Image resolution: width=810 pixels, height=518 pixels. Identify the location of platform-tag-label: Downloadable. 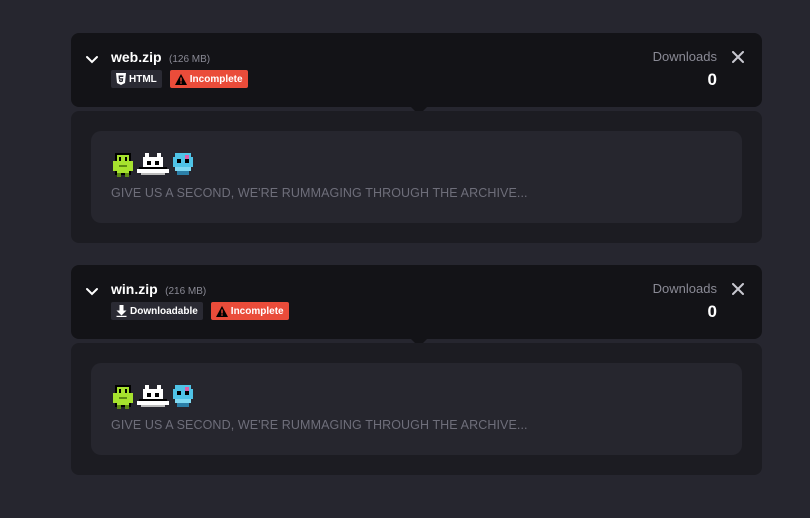
(164, 311).